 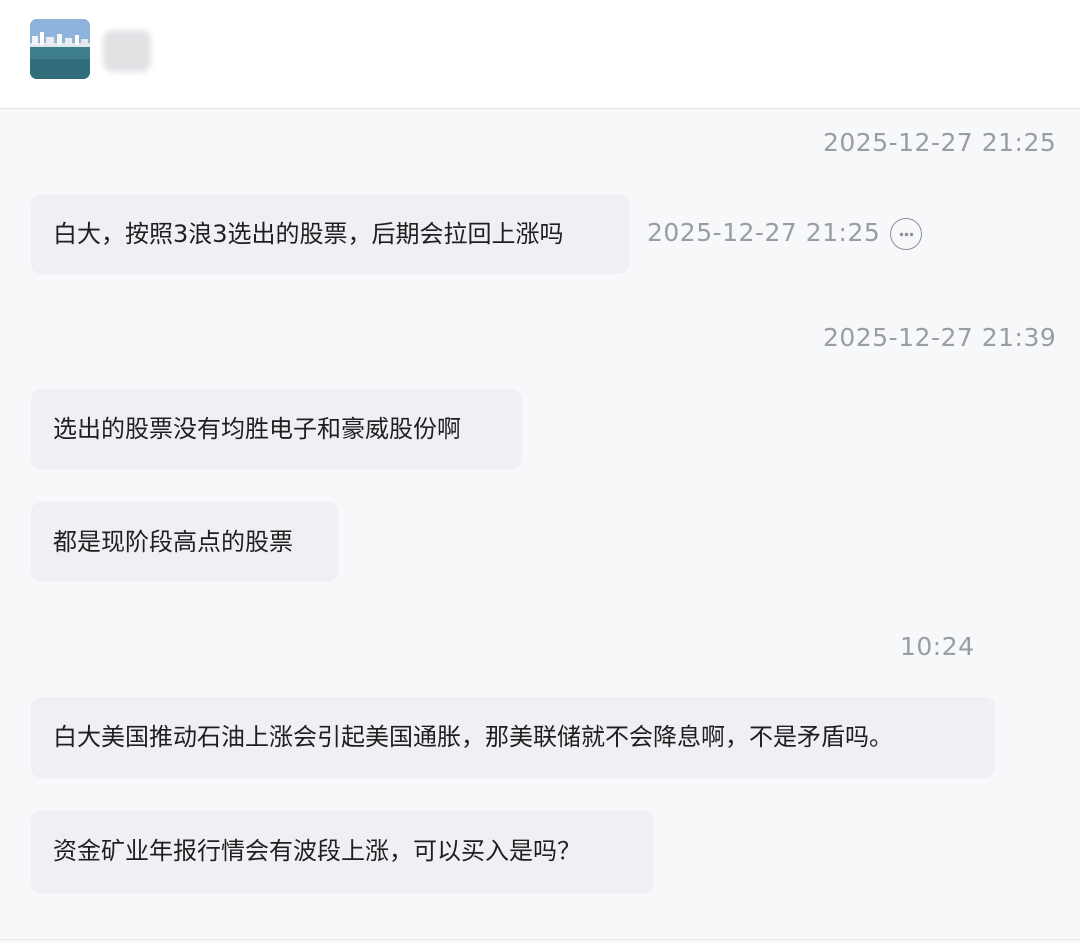 What do you see at coordinates (317, 851) in the screenshot?
I see `message-text: 资金矿业年报行情会有波段上涨，可以买入是吗？` at bounding box center [317, 851].